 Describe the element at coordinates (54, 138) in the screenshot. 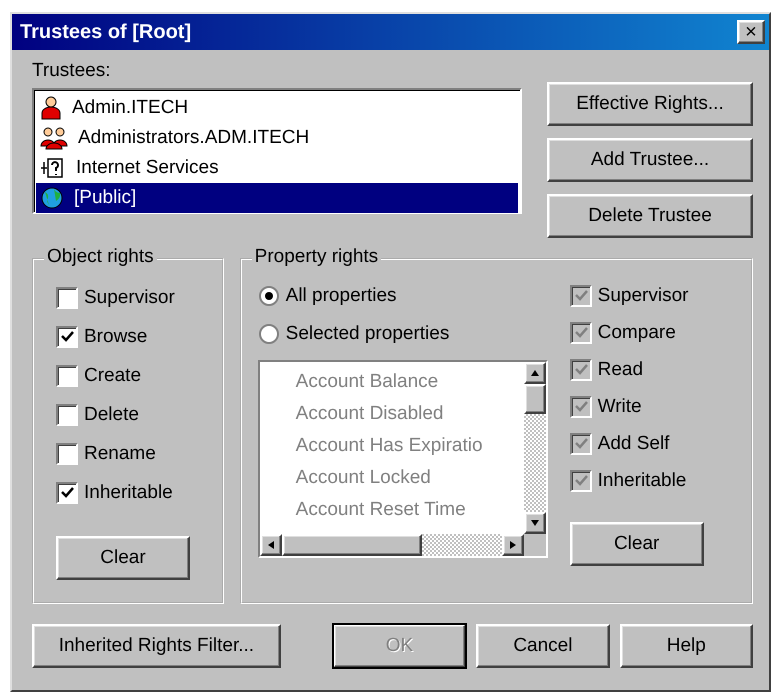

I see `group-icon` at that location.